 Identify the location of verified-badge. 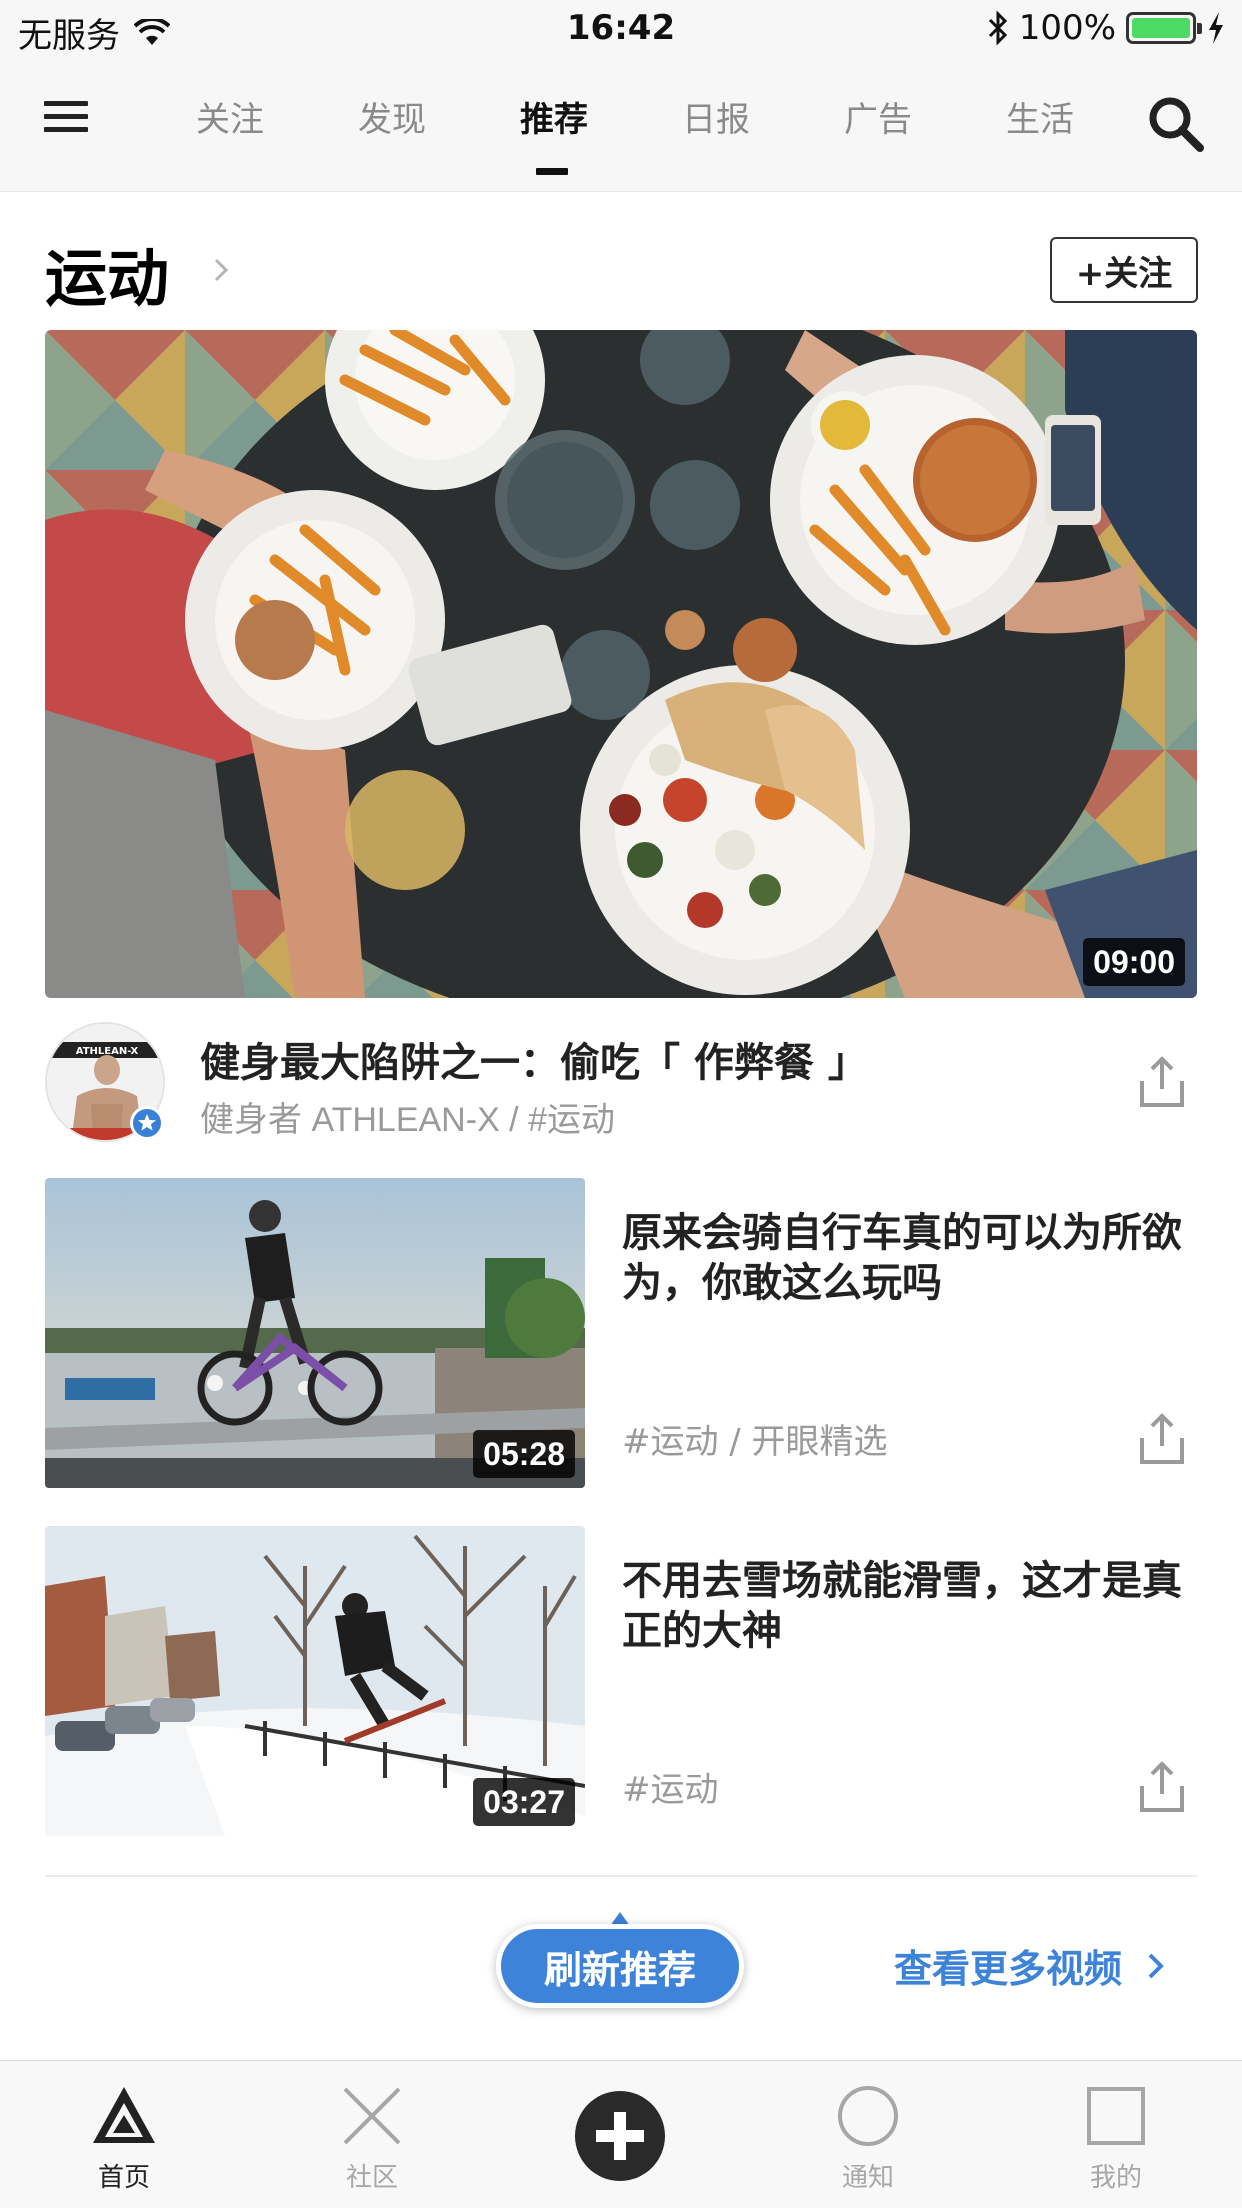
(147, 1123).